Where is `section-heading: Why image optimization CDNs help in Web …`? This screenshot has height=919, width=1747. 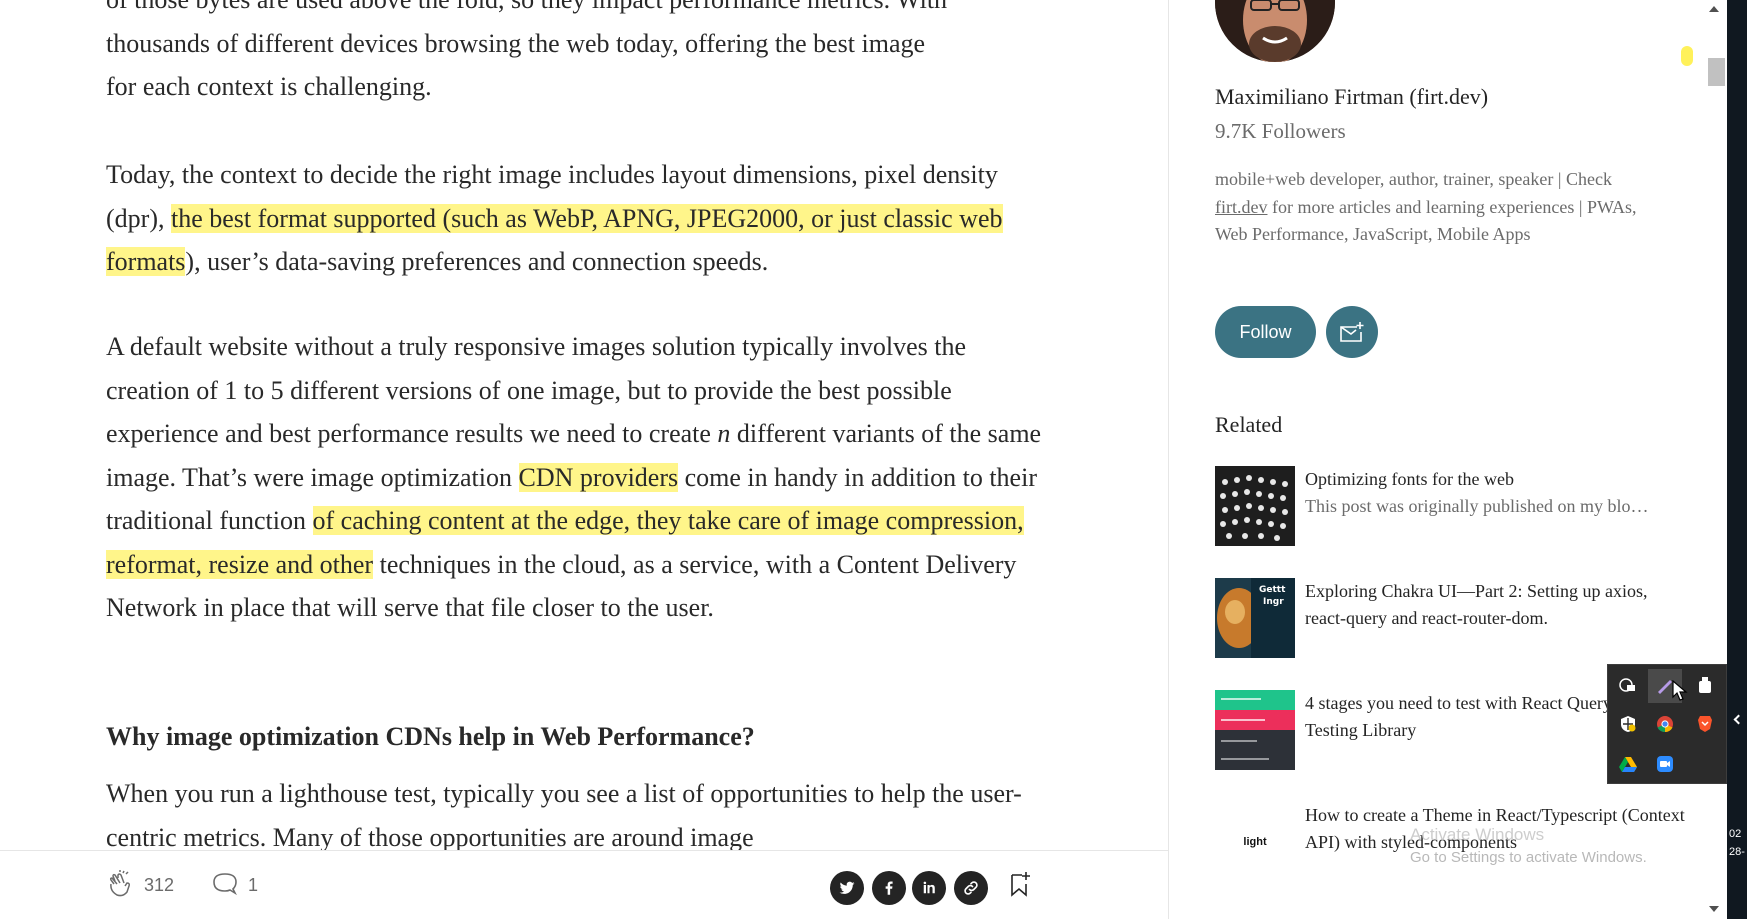
section-heading: Why image optimization CDNs help in Web … is located at coordinates (430, 736).